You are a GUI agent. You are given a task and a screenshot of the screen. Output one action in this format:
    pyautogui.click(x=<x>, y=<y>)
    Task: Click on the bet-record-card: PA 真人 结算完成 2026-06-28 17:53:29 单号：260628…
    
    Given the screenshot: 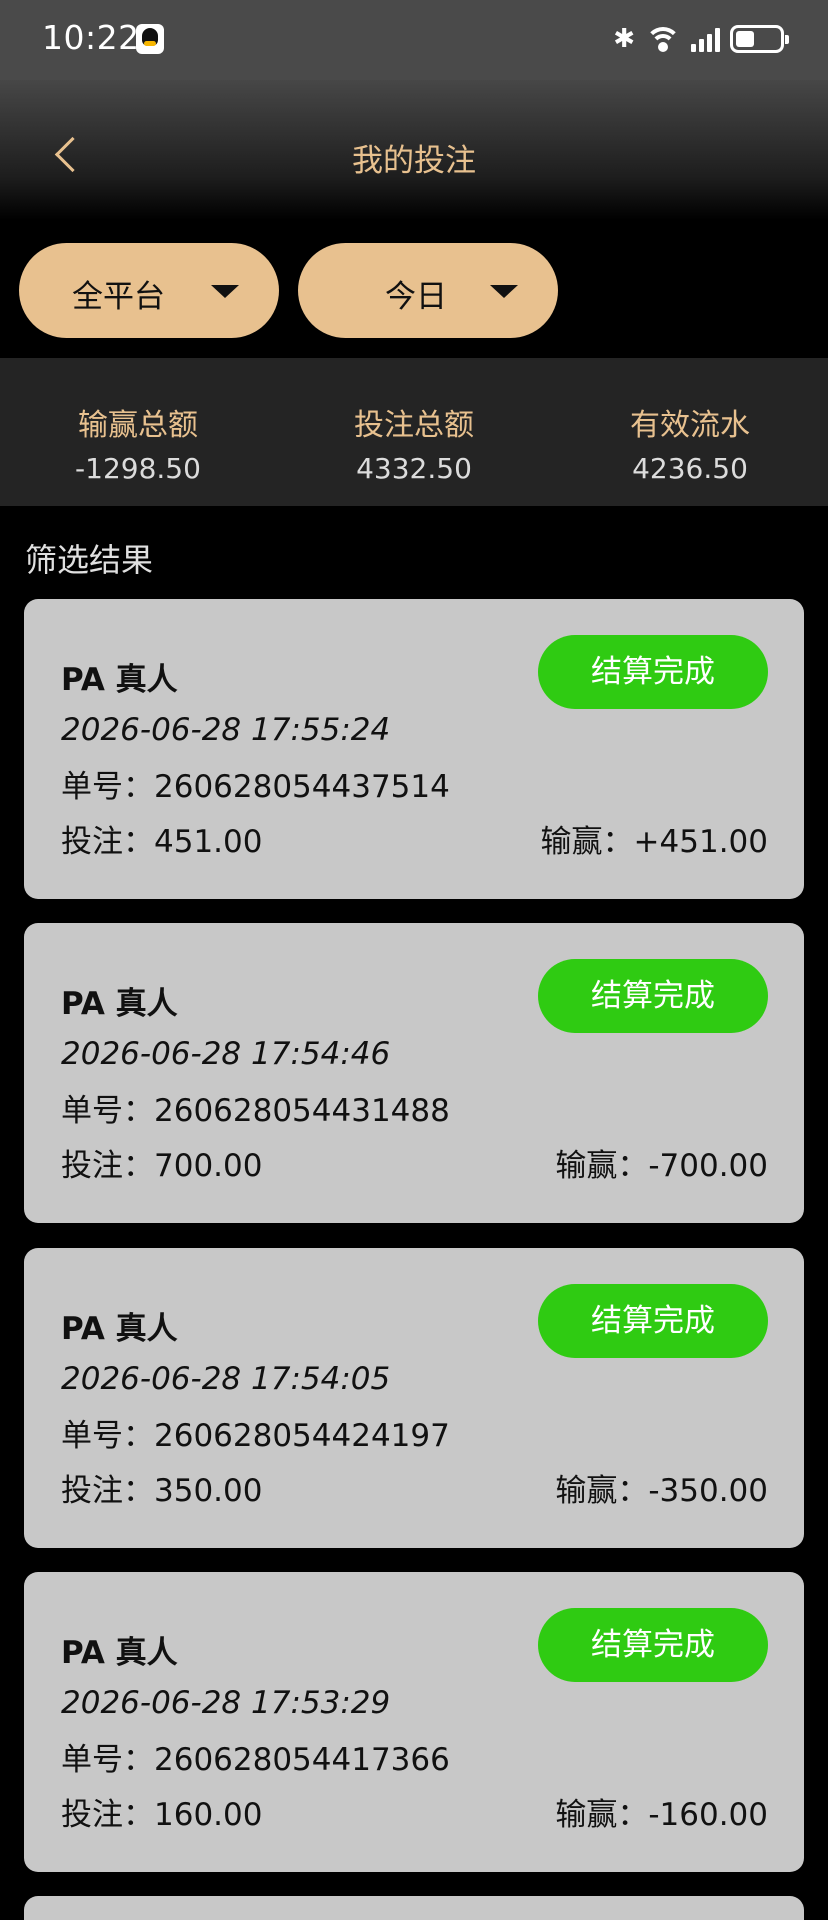 What is the action you would take?
    pyautogui.click(x=414, y=1722)
    